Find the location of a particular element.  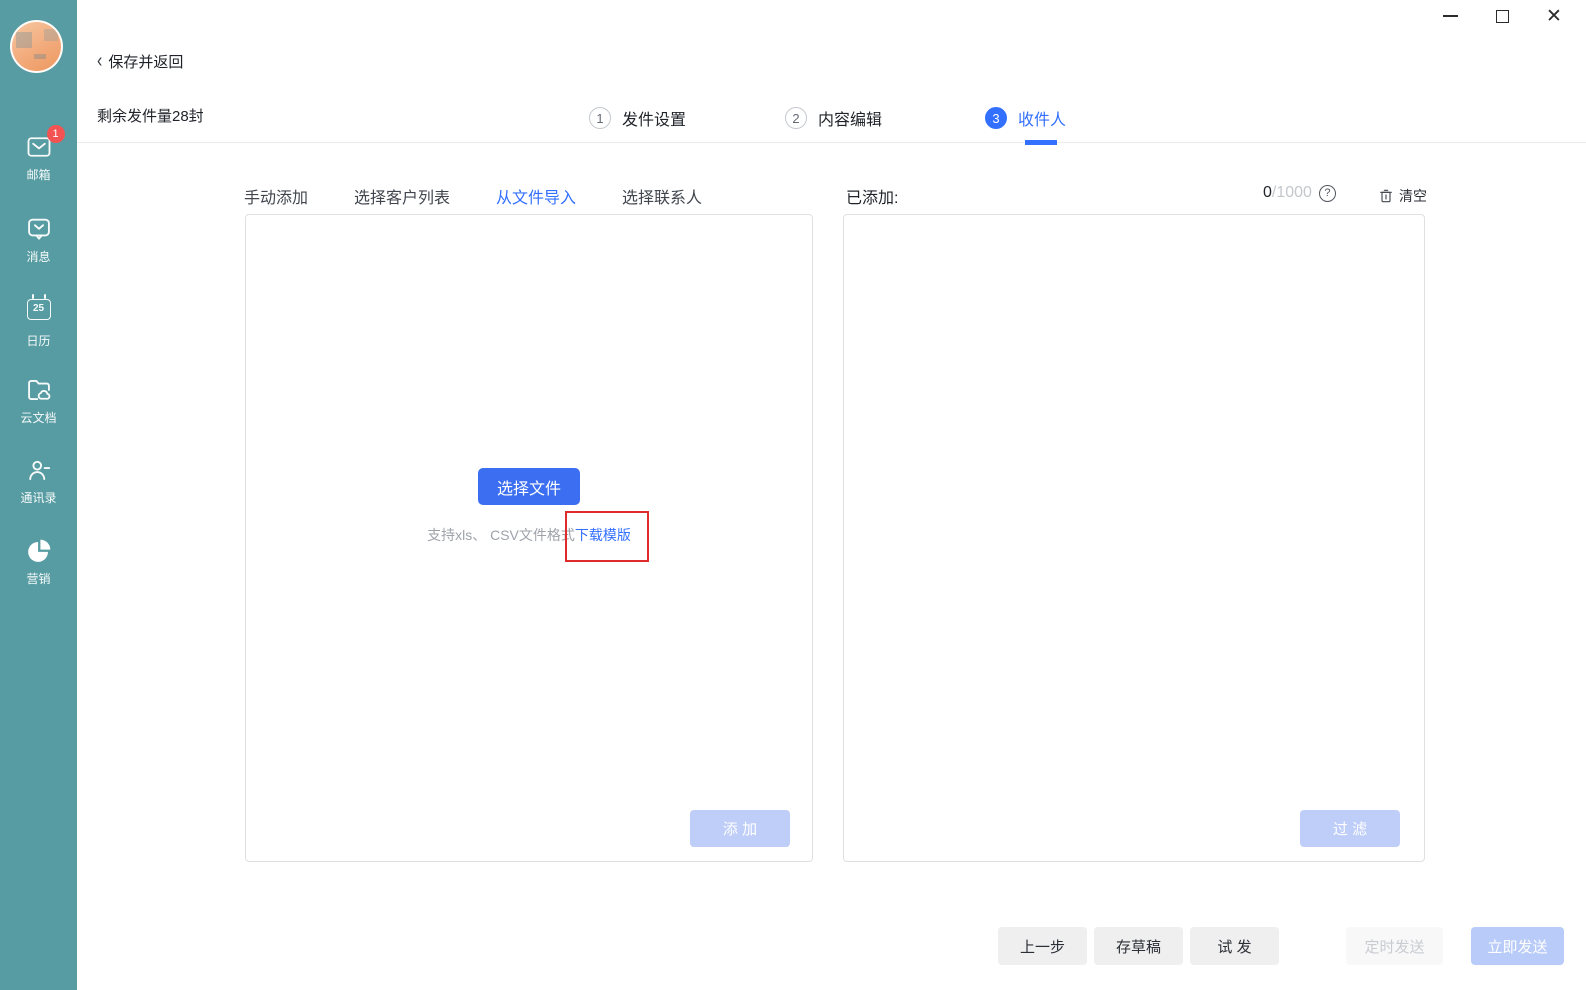

calendar-day: 25 is located at coordinates (38, 308).